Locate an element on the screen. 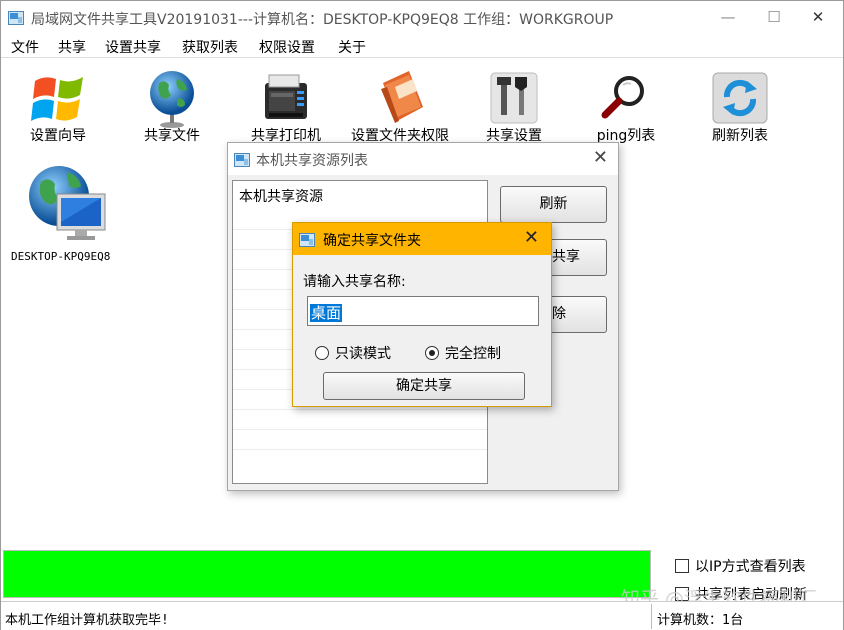  progress-bar is located at coordinates (327, 574).